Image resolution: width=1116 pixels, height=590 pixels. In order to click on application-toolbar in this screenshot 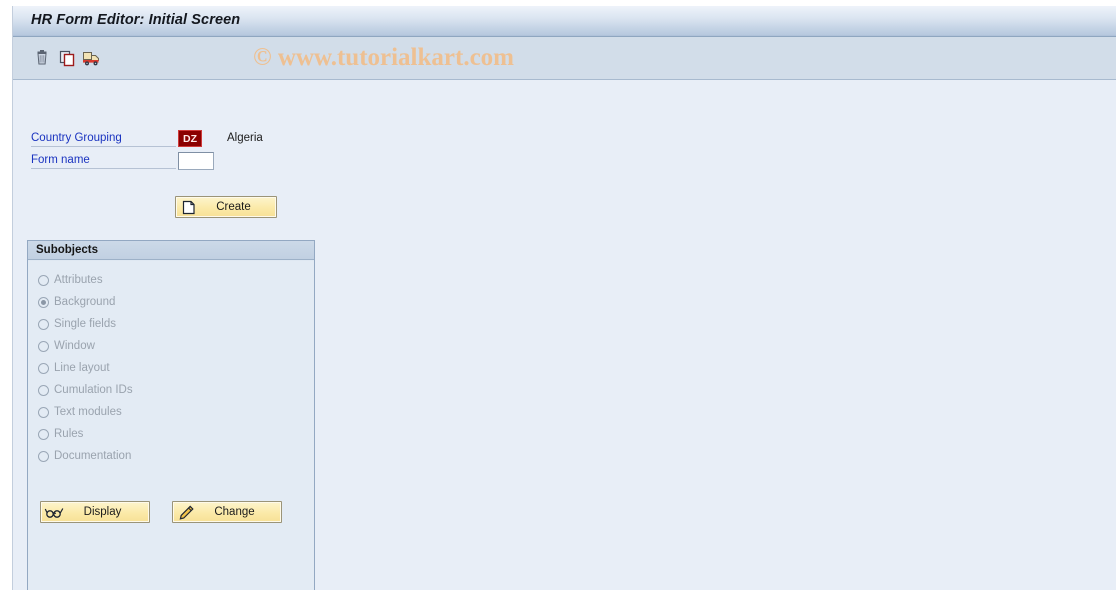, I will do `click(564, 58)`.